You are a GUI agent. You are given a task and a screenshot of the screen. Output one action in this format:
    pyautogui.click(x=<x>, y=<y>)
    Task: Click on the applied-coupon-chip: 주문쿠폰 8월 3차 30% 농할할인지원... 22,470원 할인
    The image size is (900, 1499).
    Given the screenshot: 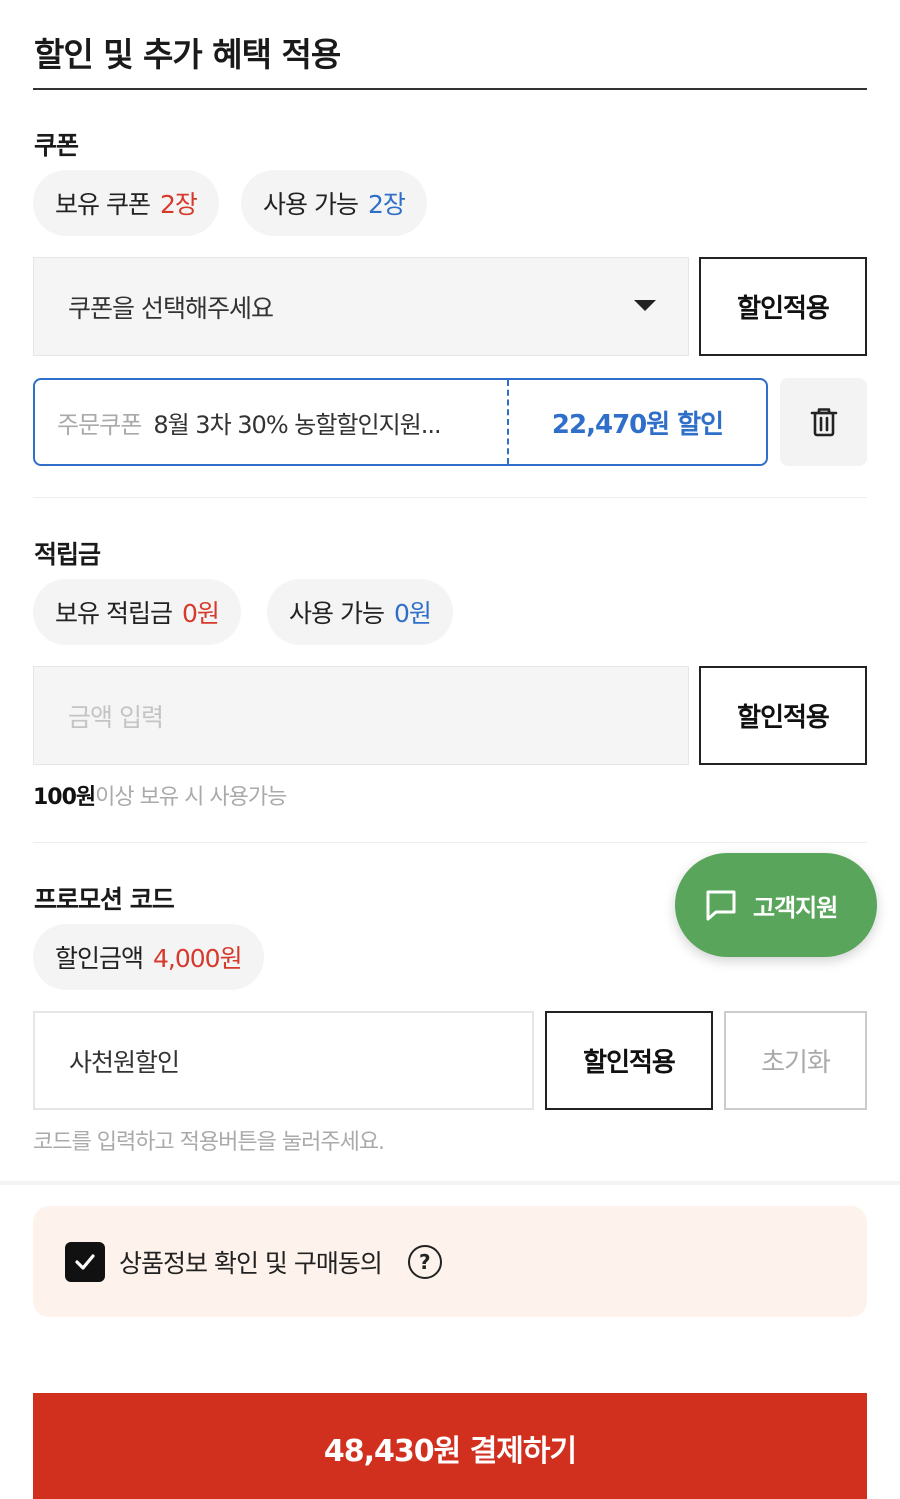 What is the action you would take?
    pyautogui.click(x=400, y=422)
    